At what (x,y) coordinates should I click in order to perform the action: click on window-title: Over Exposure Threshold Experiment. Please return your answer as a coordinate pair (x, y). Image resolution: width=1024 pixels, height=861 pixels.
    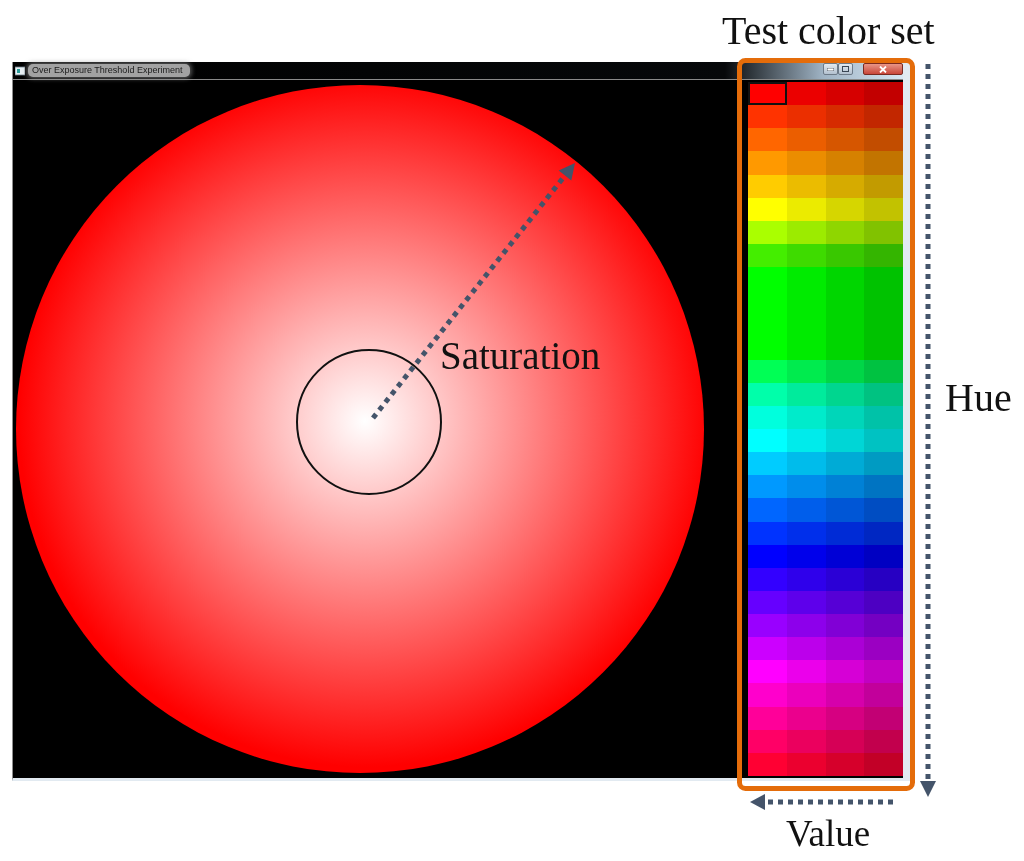
    Looking at the image, I should click on (109, 70).